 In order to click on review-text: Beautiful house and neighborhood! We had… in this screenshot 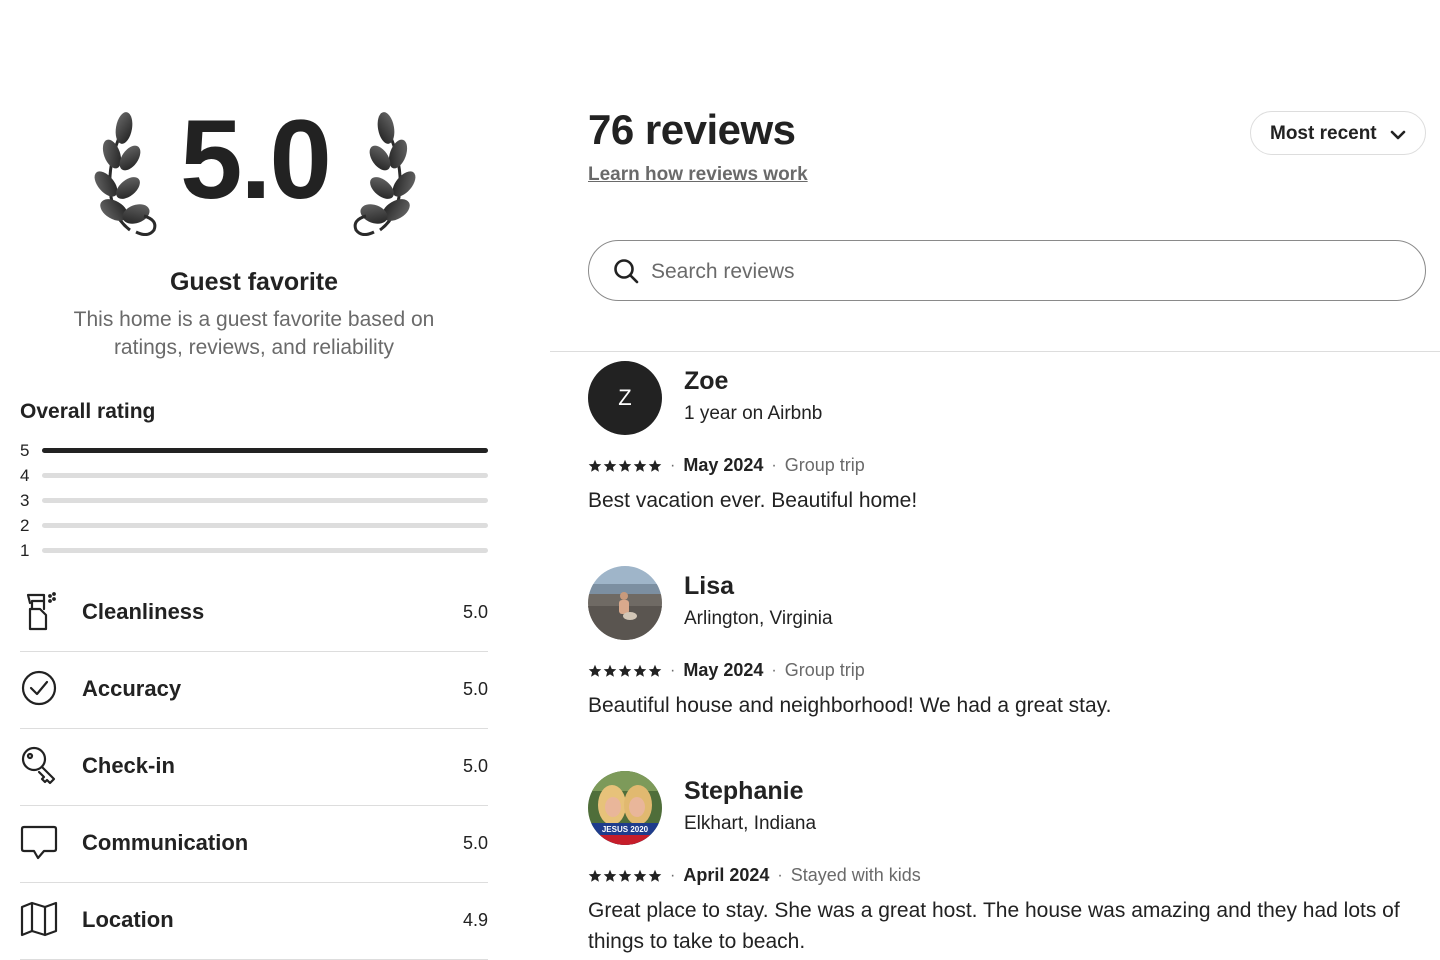, I will do `click(850, 705)`.